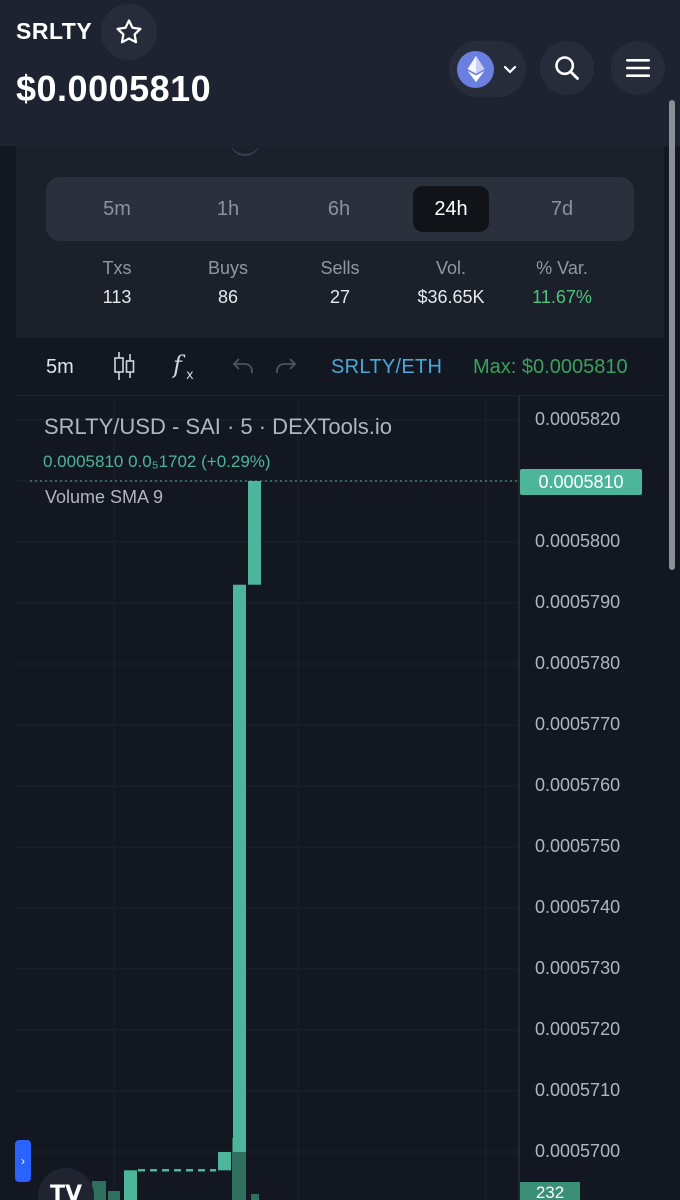 This screenshot has height=1200, width=680. Describe the element at coordinates (510, 69) in the screenshot. I see `chevron-down-icon` at that location.